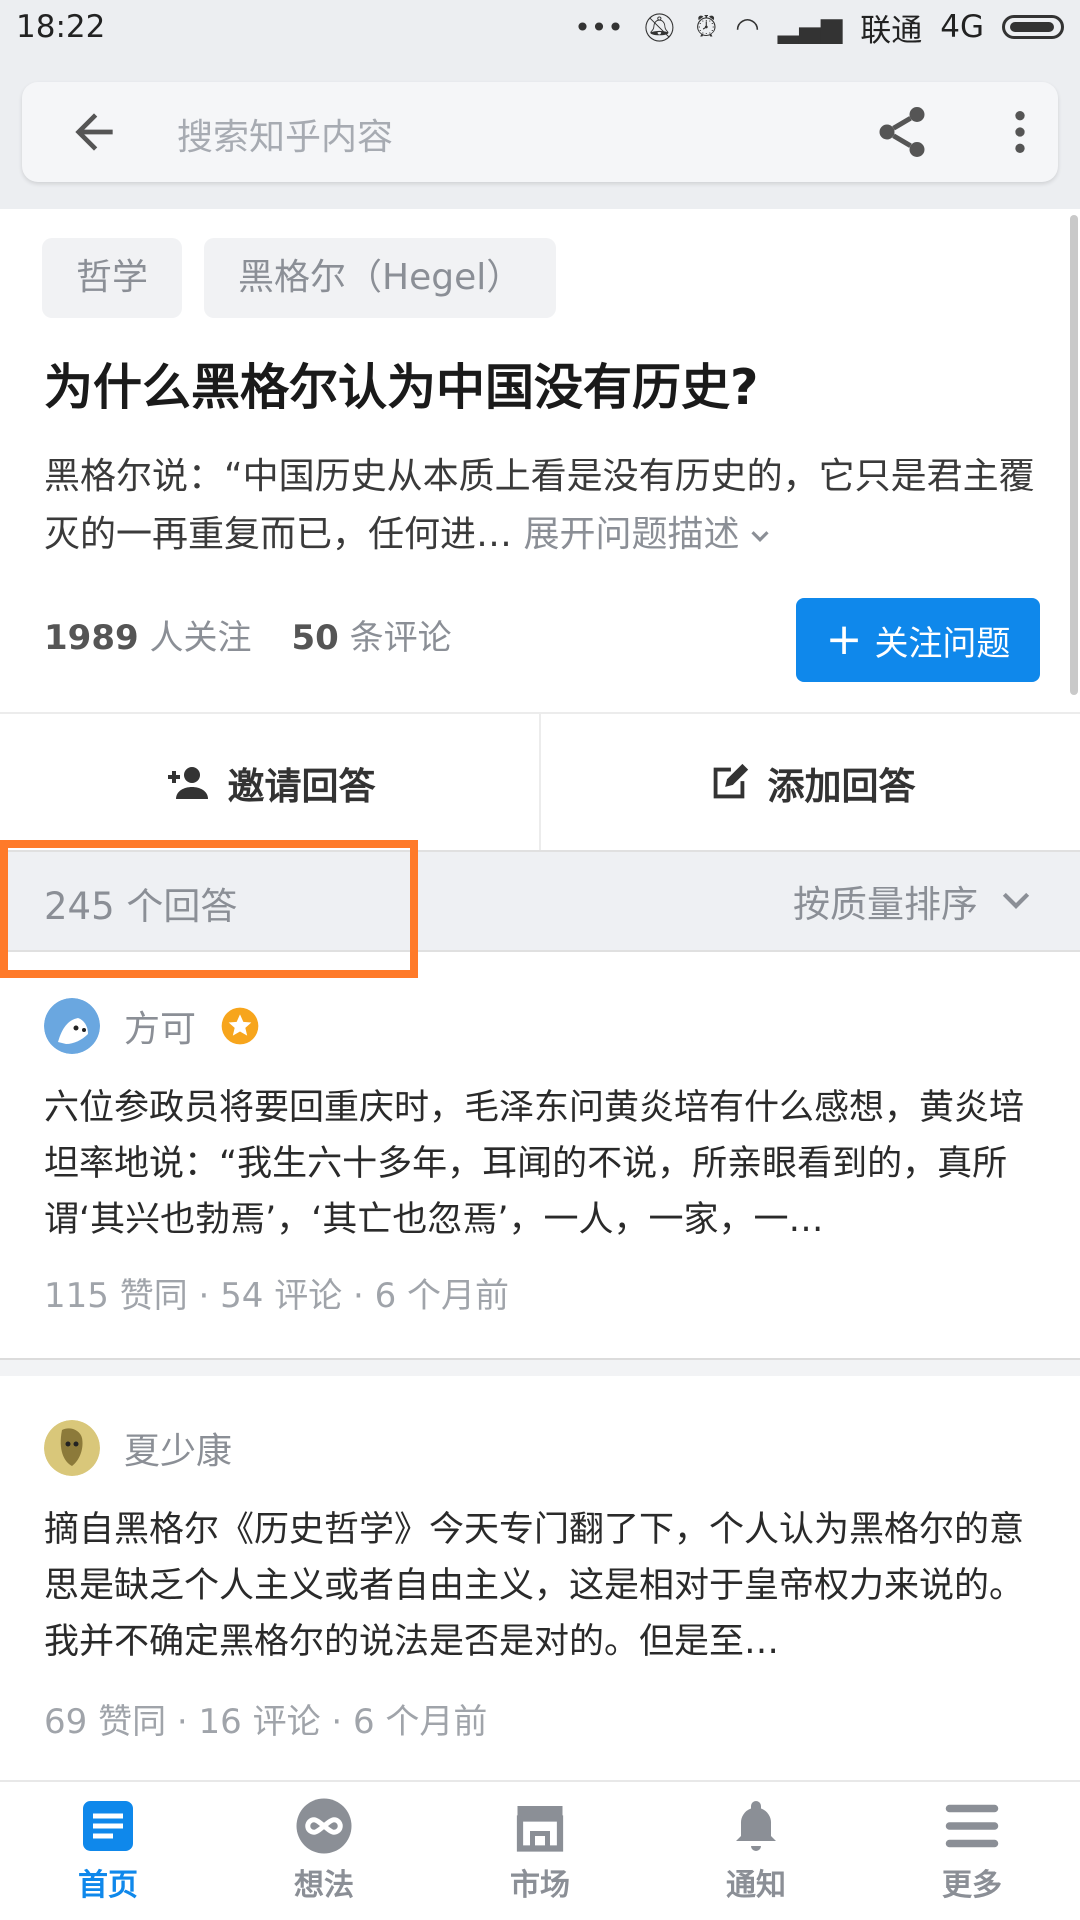  Describe the element at coordinates (1033, 27) in the screenshot. I see `battery-icon` at that location.